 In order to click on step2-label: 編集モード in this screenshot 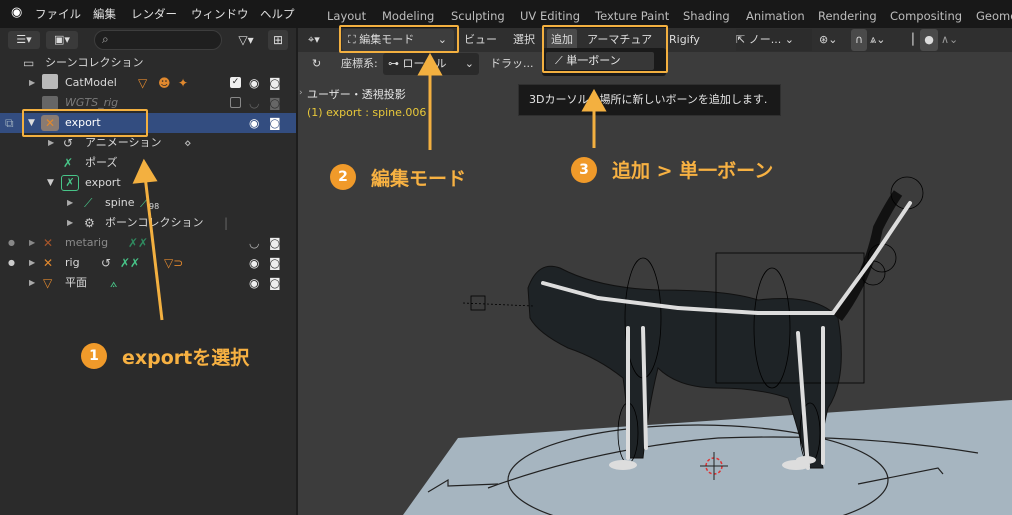, I will do `click(419, 179)`.